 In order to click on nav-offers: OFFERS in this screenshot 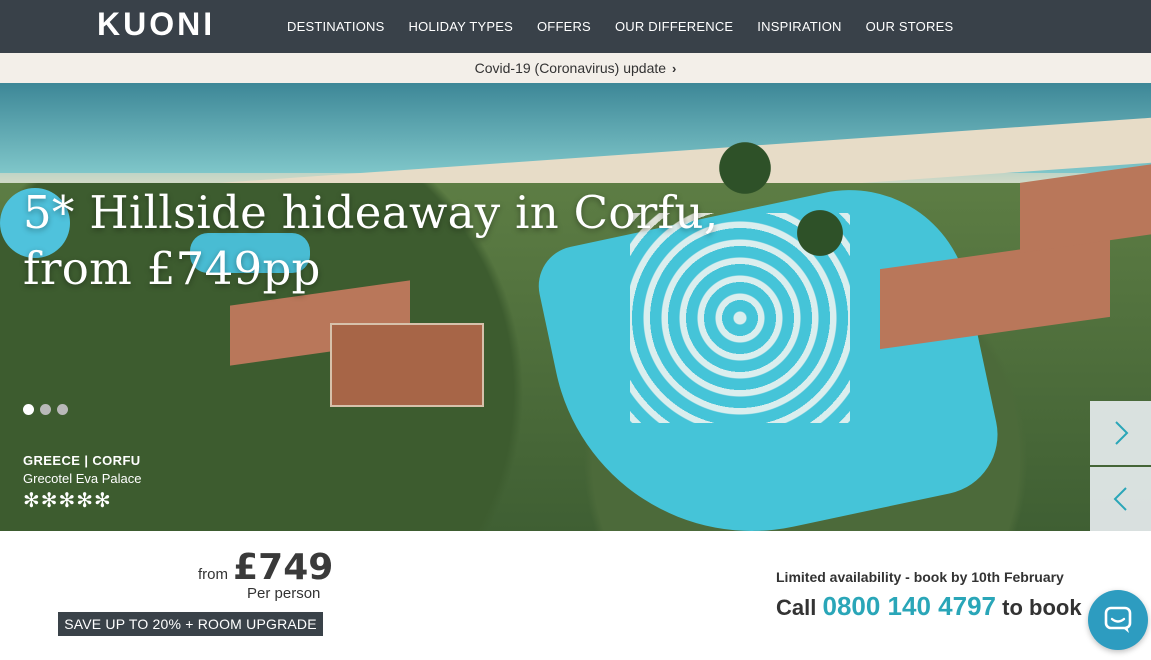, I will do `click(564, 26)`.